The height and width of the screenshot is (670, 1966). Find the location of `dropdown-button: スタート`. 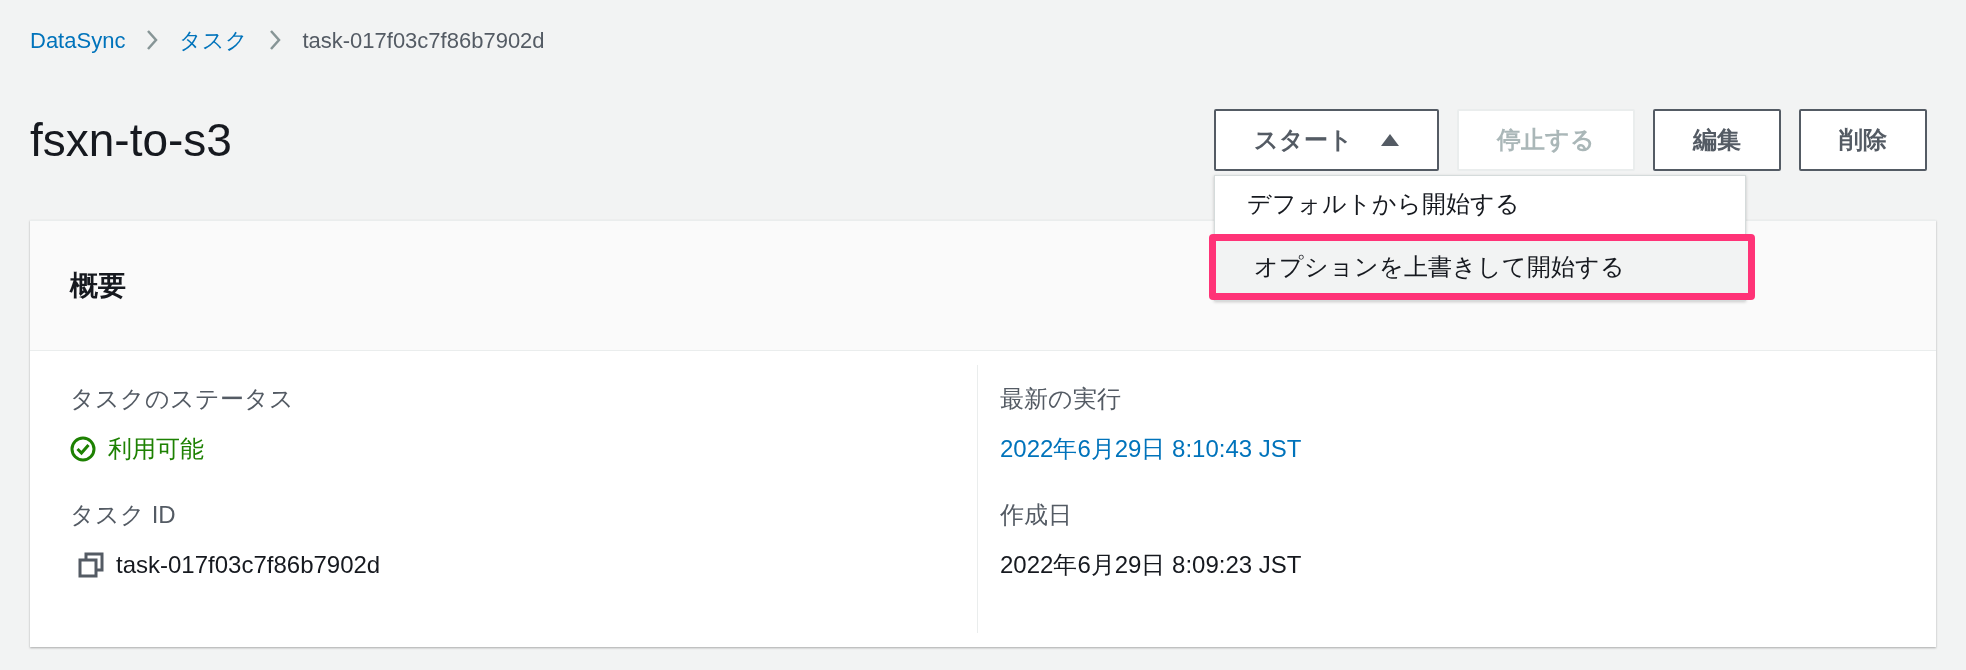

dropdown-button: スタート is located at coordinates (1326, 140).